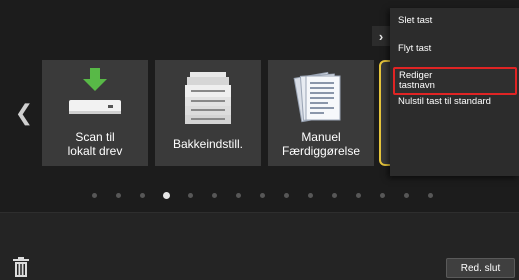  What do you see at coordinates (455, 81) in the screenshot?
I see `menu-item-edit-key-name: Rediger tastnavn` at bounding box center [455, 81].